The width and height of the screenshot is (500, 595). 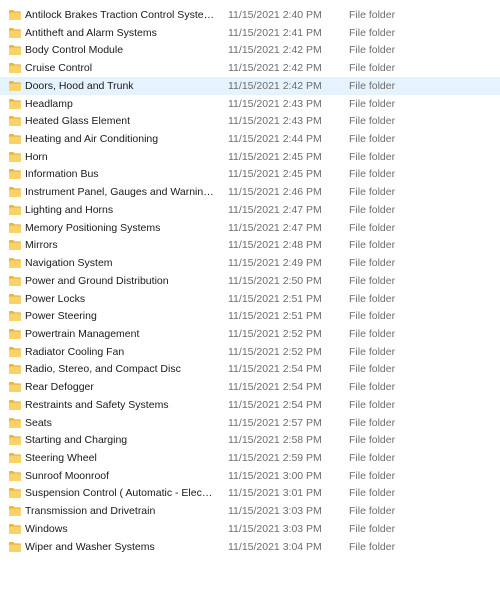 What do you see at coordinates (103, 369) in the screenshot?
I see `file-name: Radio, Stereo, and Compact Disc` at bounding box center [103, 369].